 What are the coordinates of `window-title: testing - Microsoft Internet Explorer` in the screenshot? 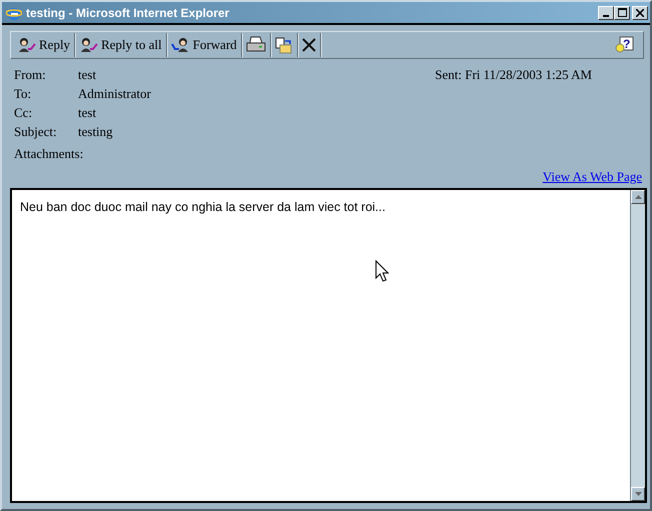 It's located at (128, 13).